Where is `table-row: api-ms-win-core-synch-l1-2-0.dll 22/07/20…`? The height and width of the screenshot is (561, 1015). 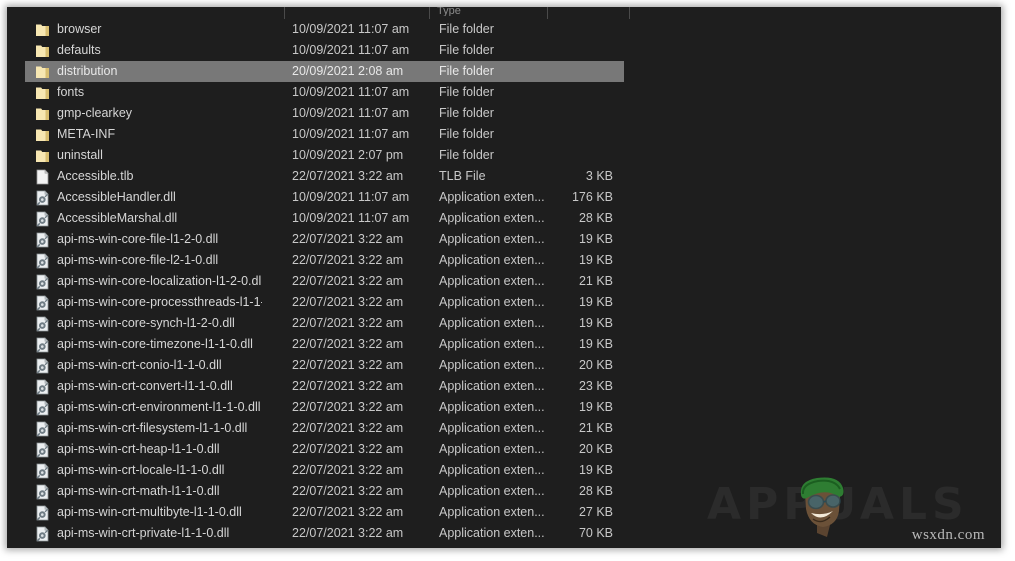 table-row: api-ms-win-core-synch-l1-2-0.dll 22/07/20… is located at coordinates (324, 323).